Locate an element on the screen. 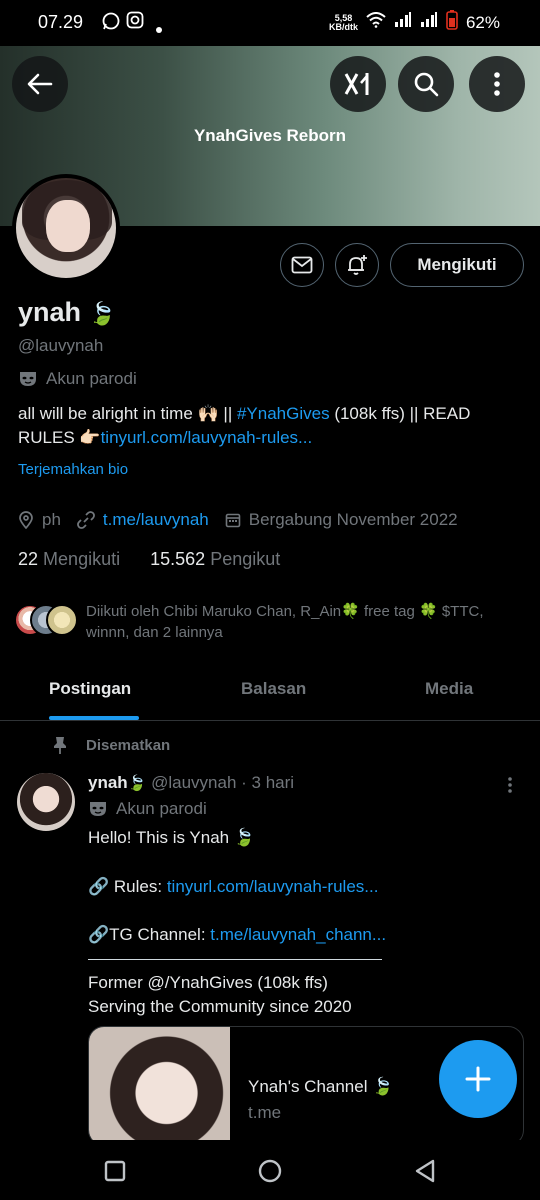 This screenshot has width=540, height=1200. back-triangle-icon is located at coordinates (425, 1171).